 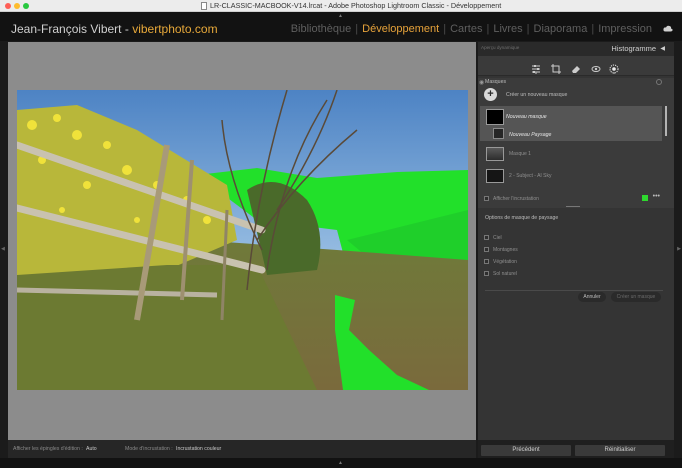 I want to click on module-bibliotheque: Bibliothèque, so click(x=321, y=29).